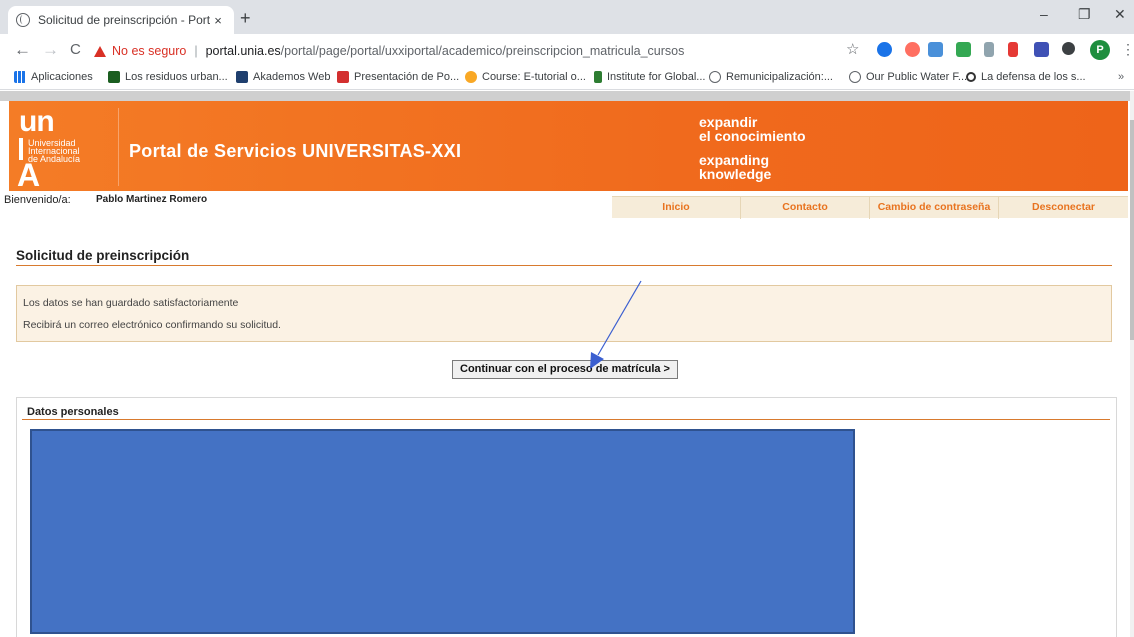  I want to click on browser-tab-active: Solicitud de preinscripción - Port ×, so click(121, 20).